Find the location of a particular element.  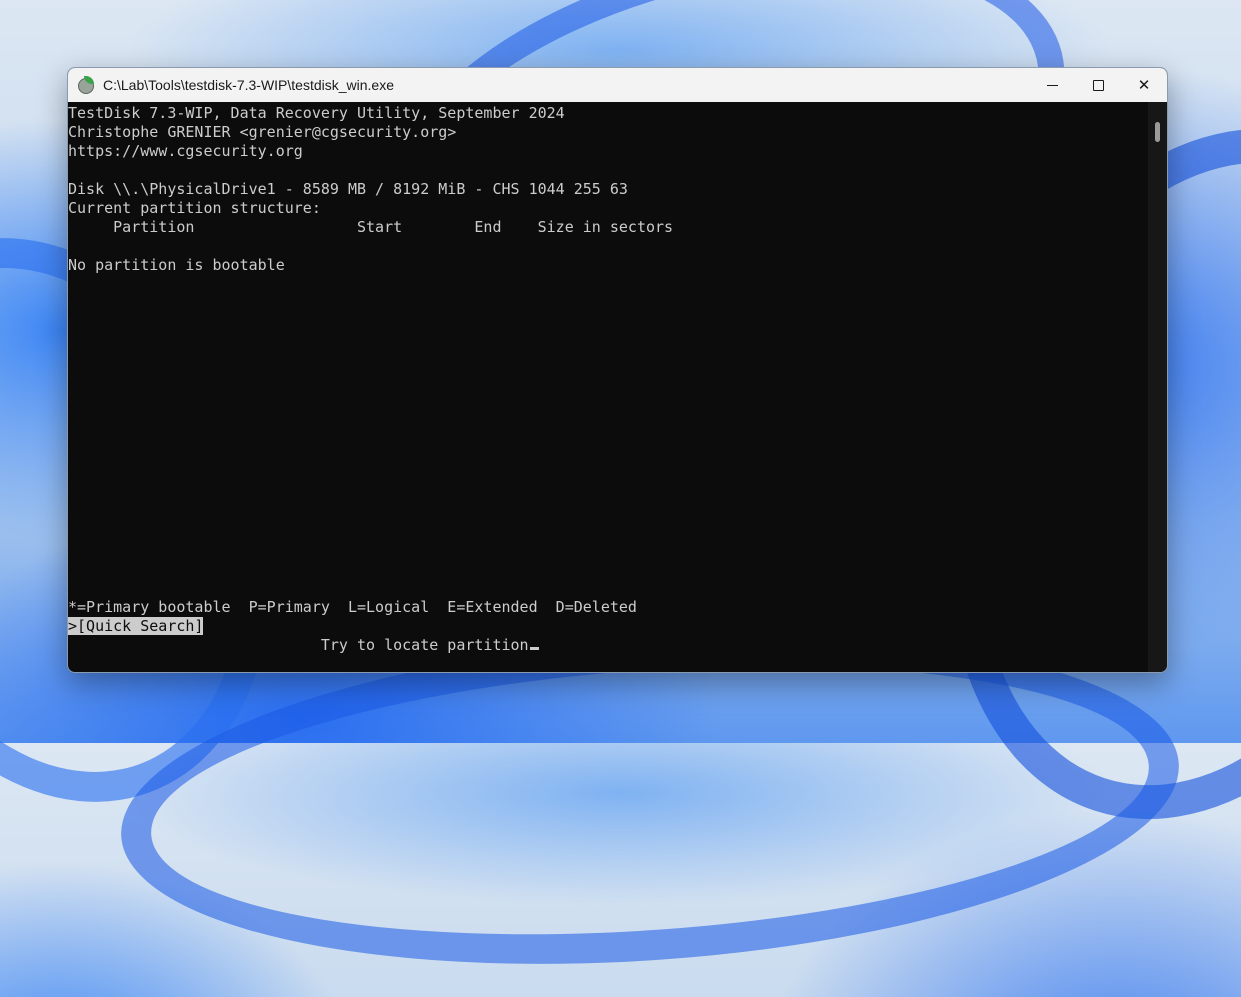

minimize-button is located at coordinates (1052, 85).